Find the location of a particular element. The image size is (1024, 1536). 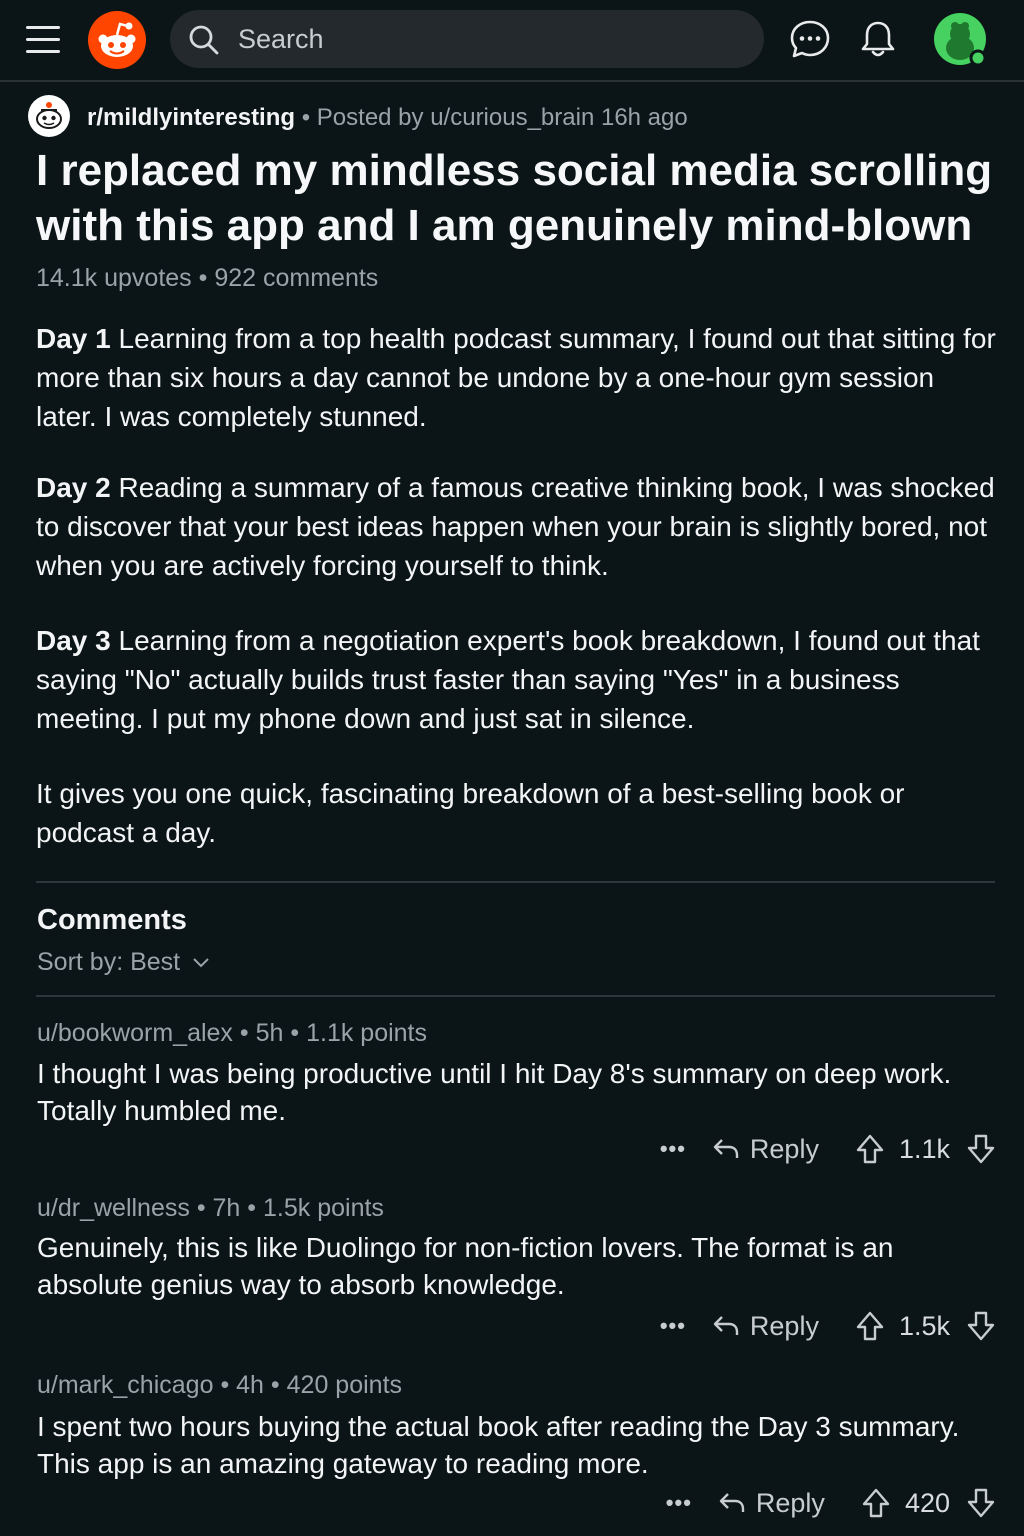

day-label: Day 1 is located at coordinates (73, 338).